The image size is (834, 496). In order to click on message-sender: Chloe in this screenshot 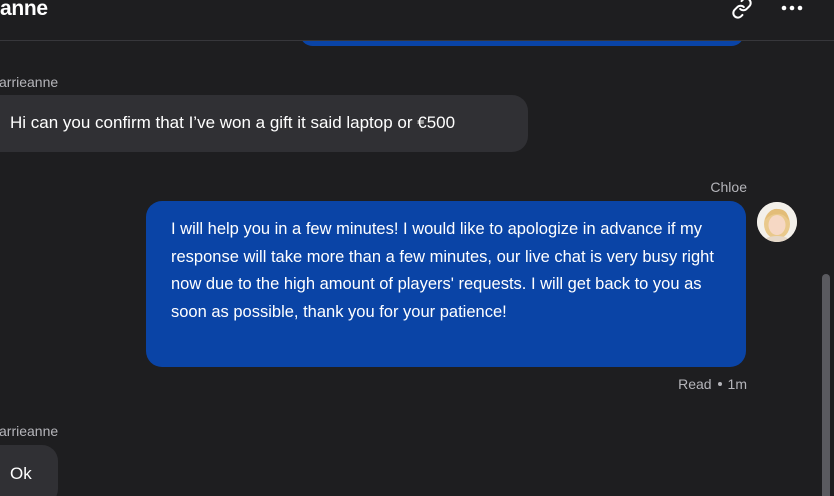, I will do `click(728, 187)`.